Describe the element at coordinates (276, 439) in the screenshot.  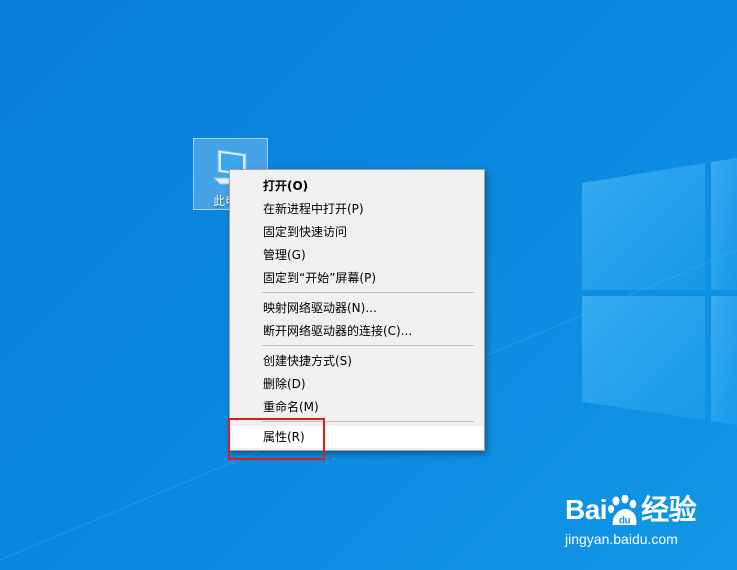
I see `annotation-highlight-box` at that location.